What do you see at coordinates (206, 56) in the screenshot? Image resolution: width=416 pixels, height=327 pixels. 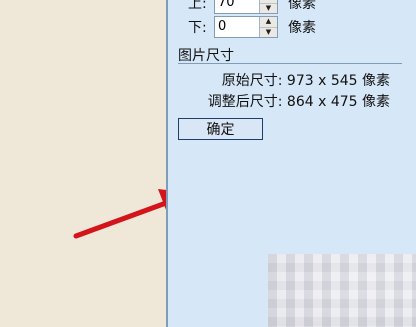 I see `image-size-section-title: 图片尺寸` at bounding box center [206, 56].